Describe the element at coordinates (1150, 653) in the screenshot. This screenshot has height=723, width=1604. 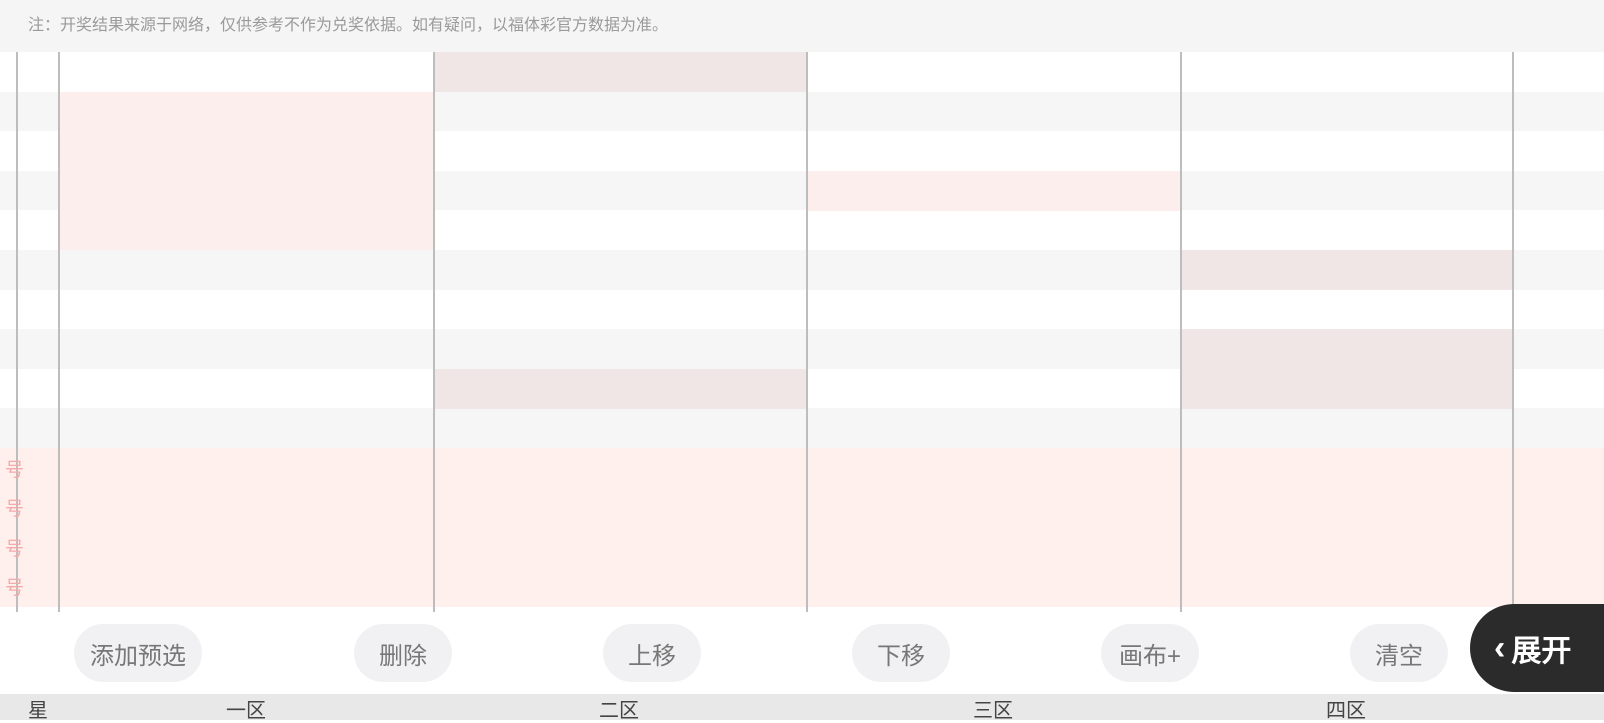
I see `canvas-plus-button: 画布+` at that location.